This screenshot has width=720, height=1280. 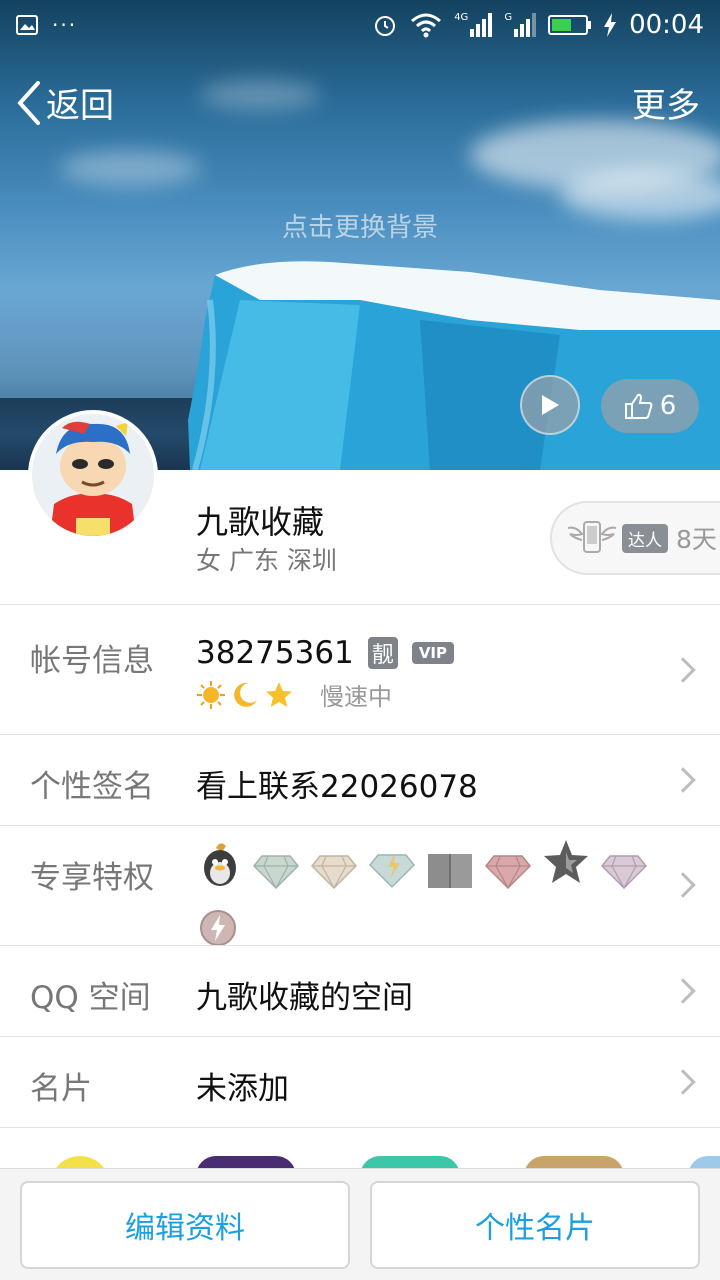 What do you see at coordinates (360, 25) in the screenshot?
I see `status-bar: ··· 4G G 00:04` at bounding box center [360, 25].